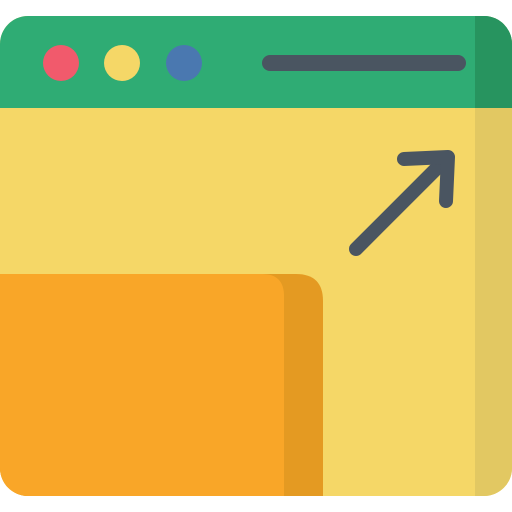  What do you see at coordinates (61, 63) in the screenshot?
I see `close-dot-icon` at bounding box center [61, 63].